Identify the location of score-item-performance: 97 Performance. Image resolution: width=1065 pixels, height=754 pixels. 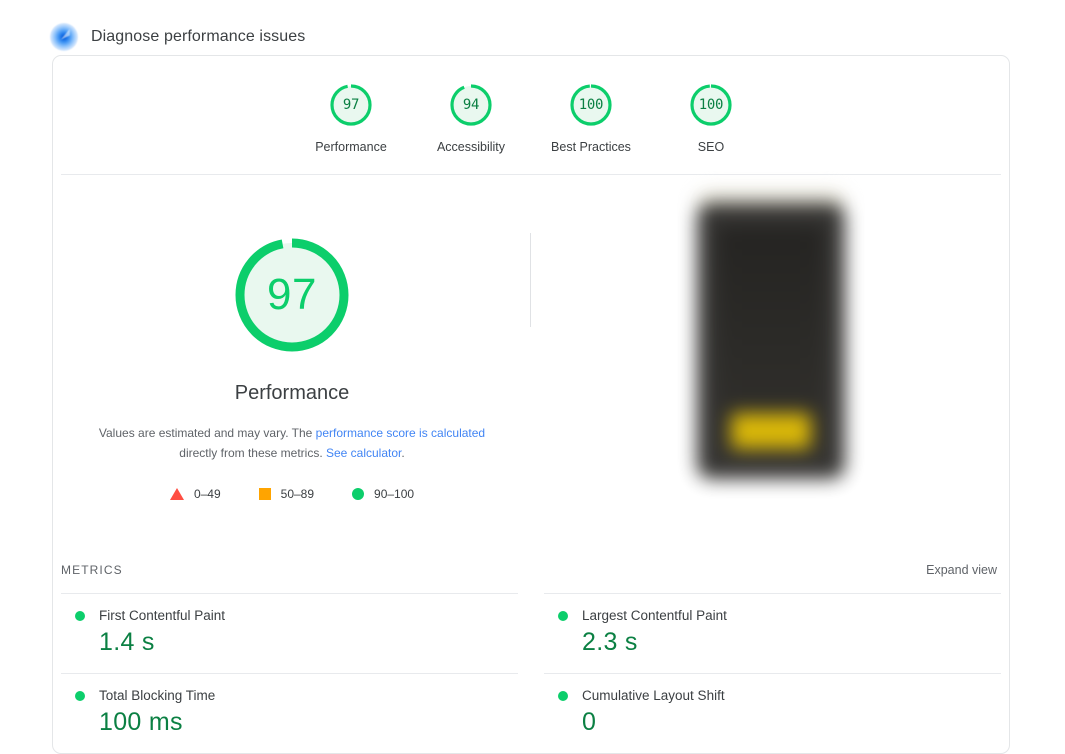
(351, 117).